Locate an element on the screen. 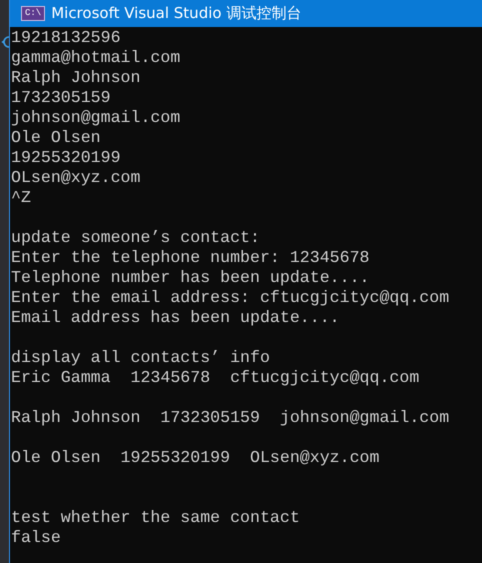 The height and width of the screenshot is (563, 482). console-line: 1732305159 is located at coordinates (61, 98).